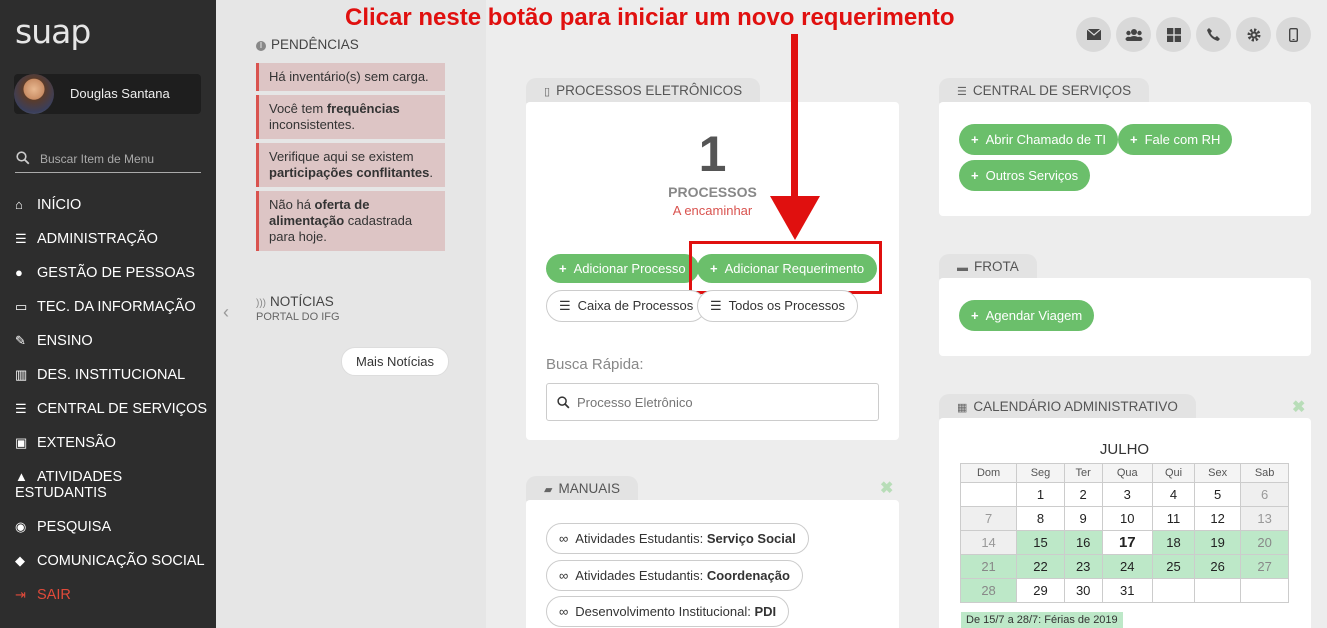 The image size is (1327, 628). What do you see at coordinates (112, 375) in the screenshot?
I see `menu-item-des-institucional: ▥ DES. INSTITUCIONAL` at bounding box center [112, 375].